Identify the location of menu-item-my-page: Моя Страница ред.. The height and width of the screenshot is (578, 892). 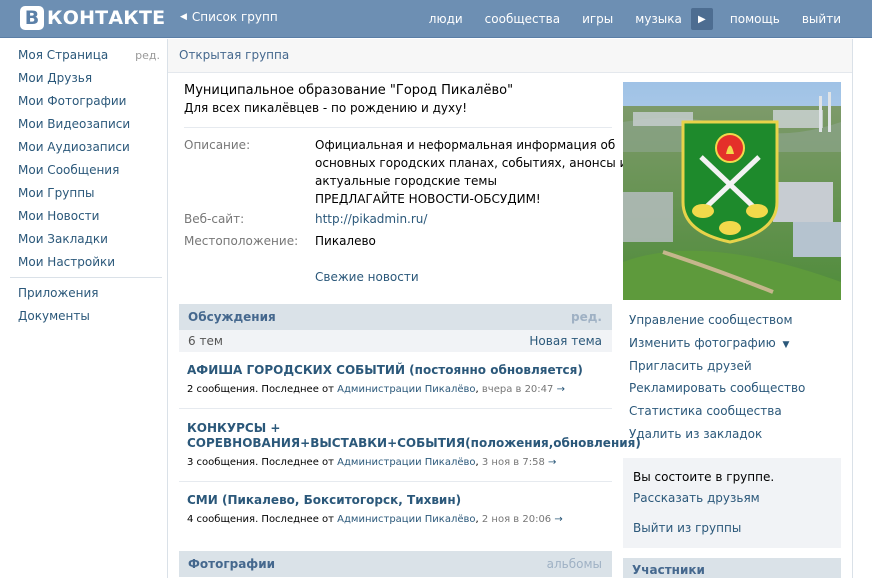
(86, 55).